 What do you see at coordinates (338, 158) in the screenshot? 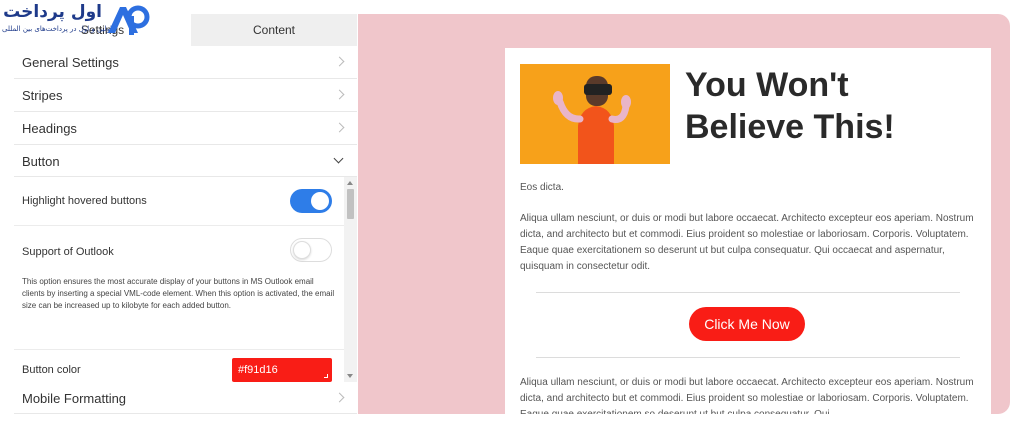
I see `chevron-down-icon` at bounding box center [338, 158].